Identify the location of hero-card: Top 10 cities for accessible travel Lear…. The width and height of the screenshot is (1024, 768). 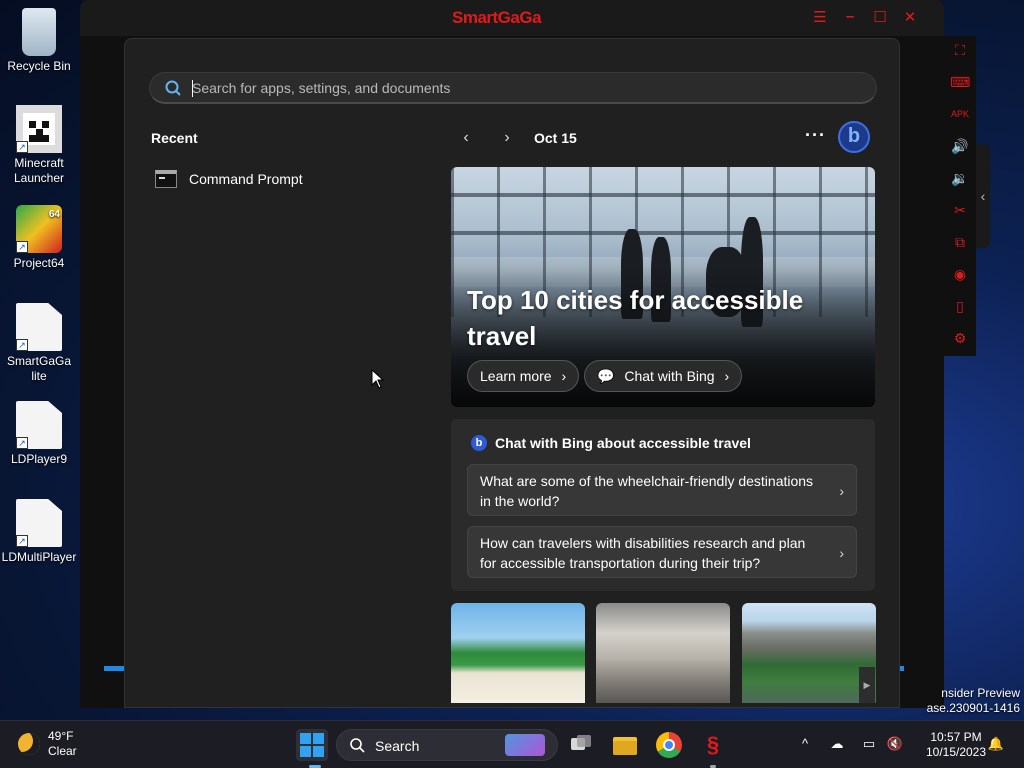
(663, 287).